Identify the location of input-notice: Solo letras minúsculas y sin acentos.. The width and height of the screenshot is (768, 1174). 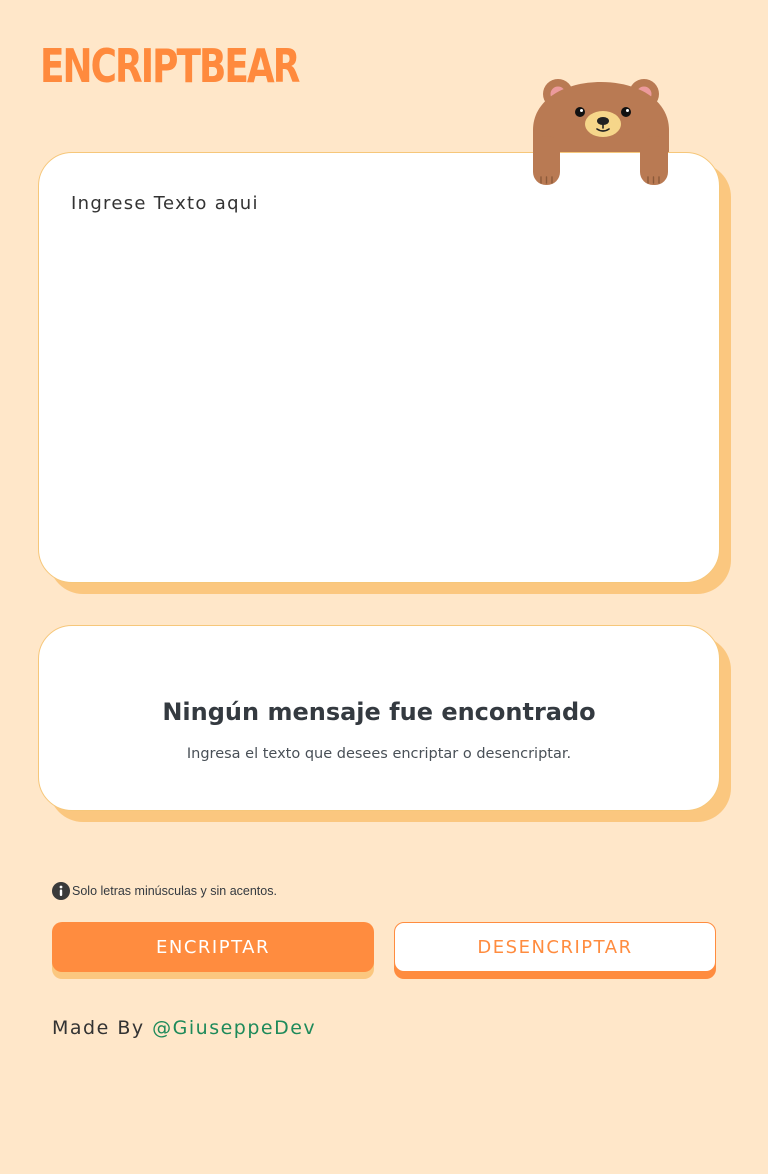
(164, 891).